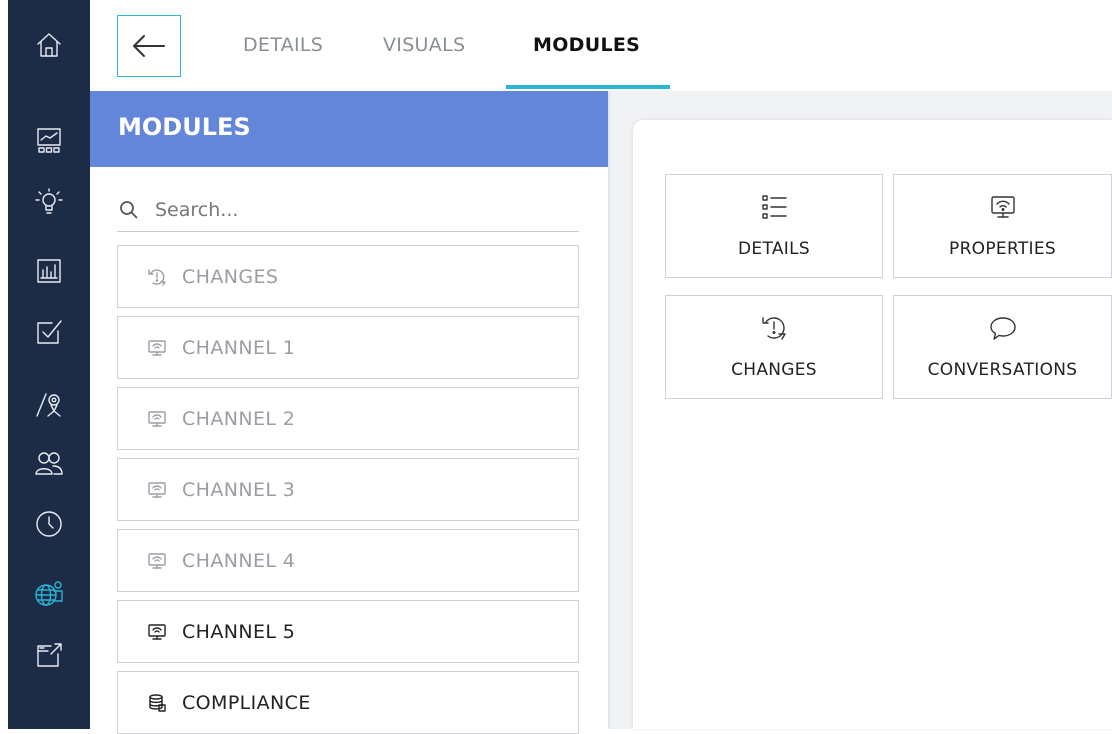  Describe the element at coordinates (774, 370) in the screenshot. I see `tile-label: CHANGES` at that location.